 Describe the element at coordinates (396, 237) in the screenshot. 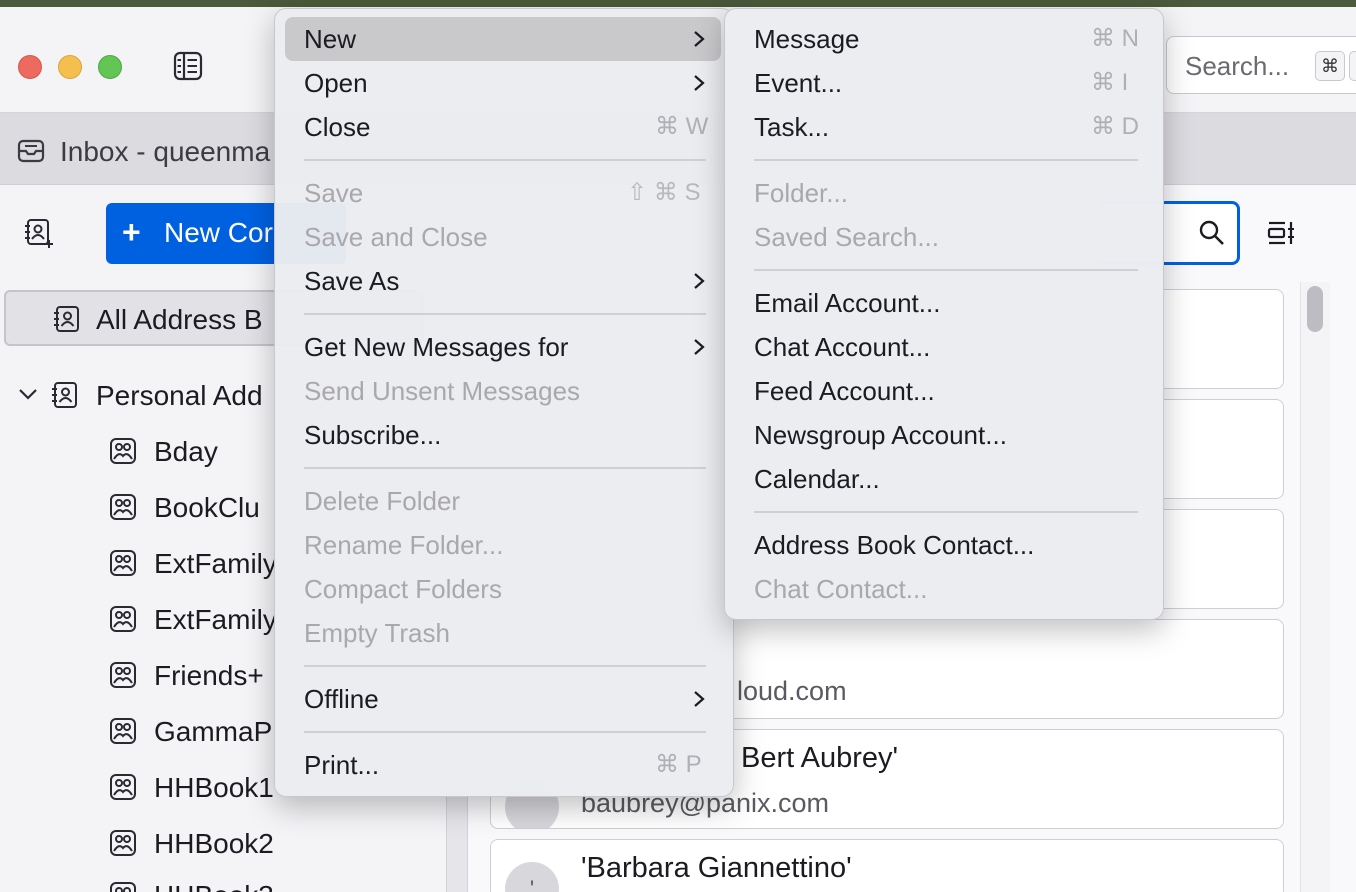

I see `menu-item-label: Save and Close` at that location.